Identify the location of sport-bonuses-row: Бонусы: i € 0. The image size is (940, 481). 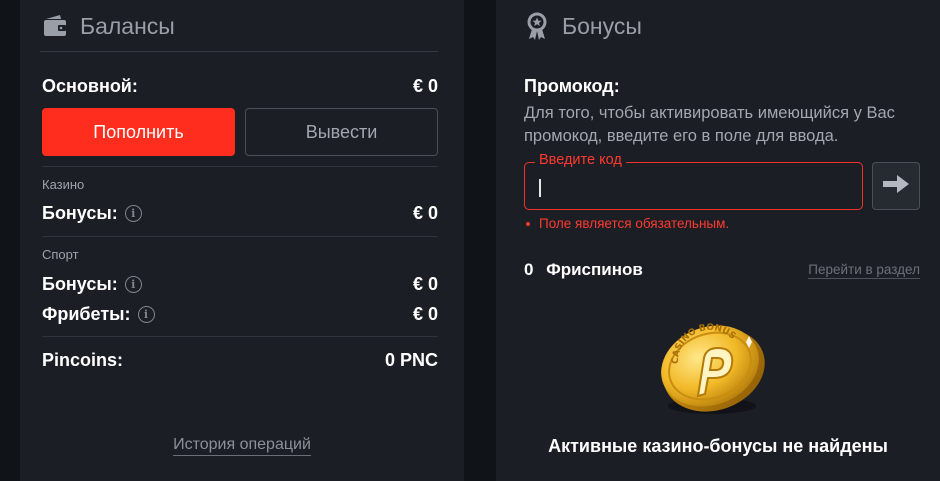
(240, 284).